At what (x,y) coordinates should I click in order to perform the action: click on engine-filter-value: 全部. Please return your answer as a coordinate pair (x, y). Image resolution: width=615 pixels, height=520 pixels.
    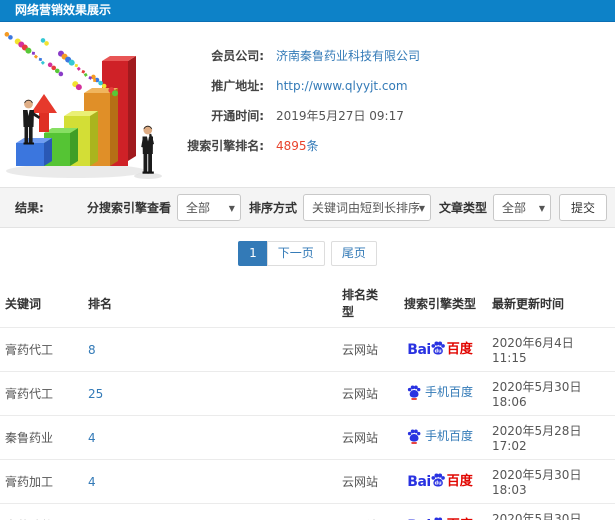
    Looking at the image, I should click on (197, 208).